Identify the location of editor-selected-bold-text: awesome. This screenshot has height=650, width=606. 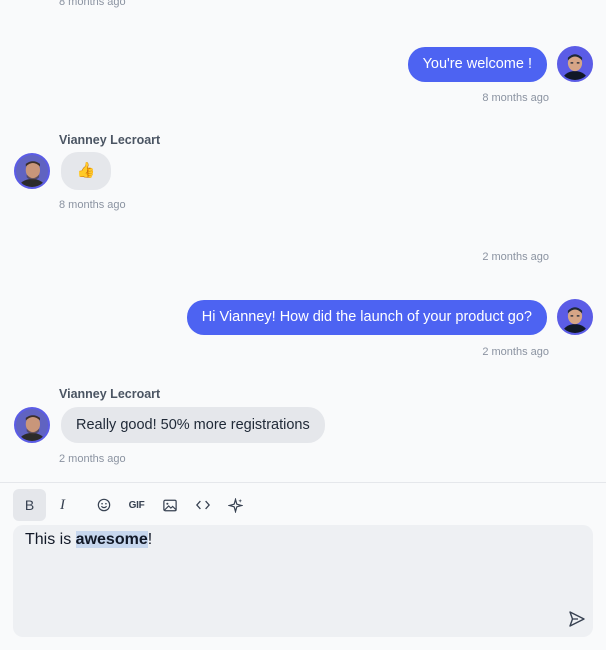
(111, 539).